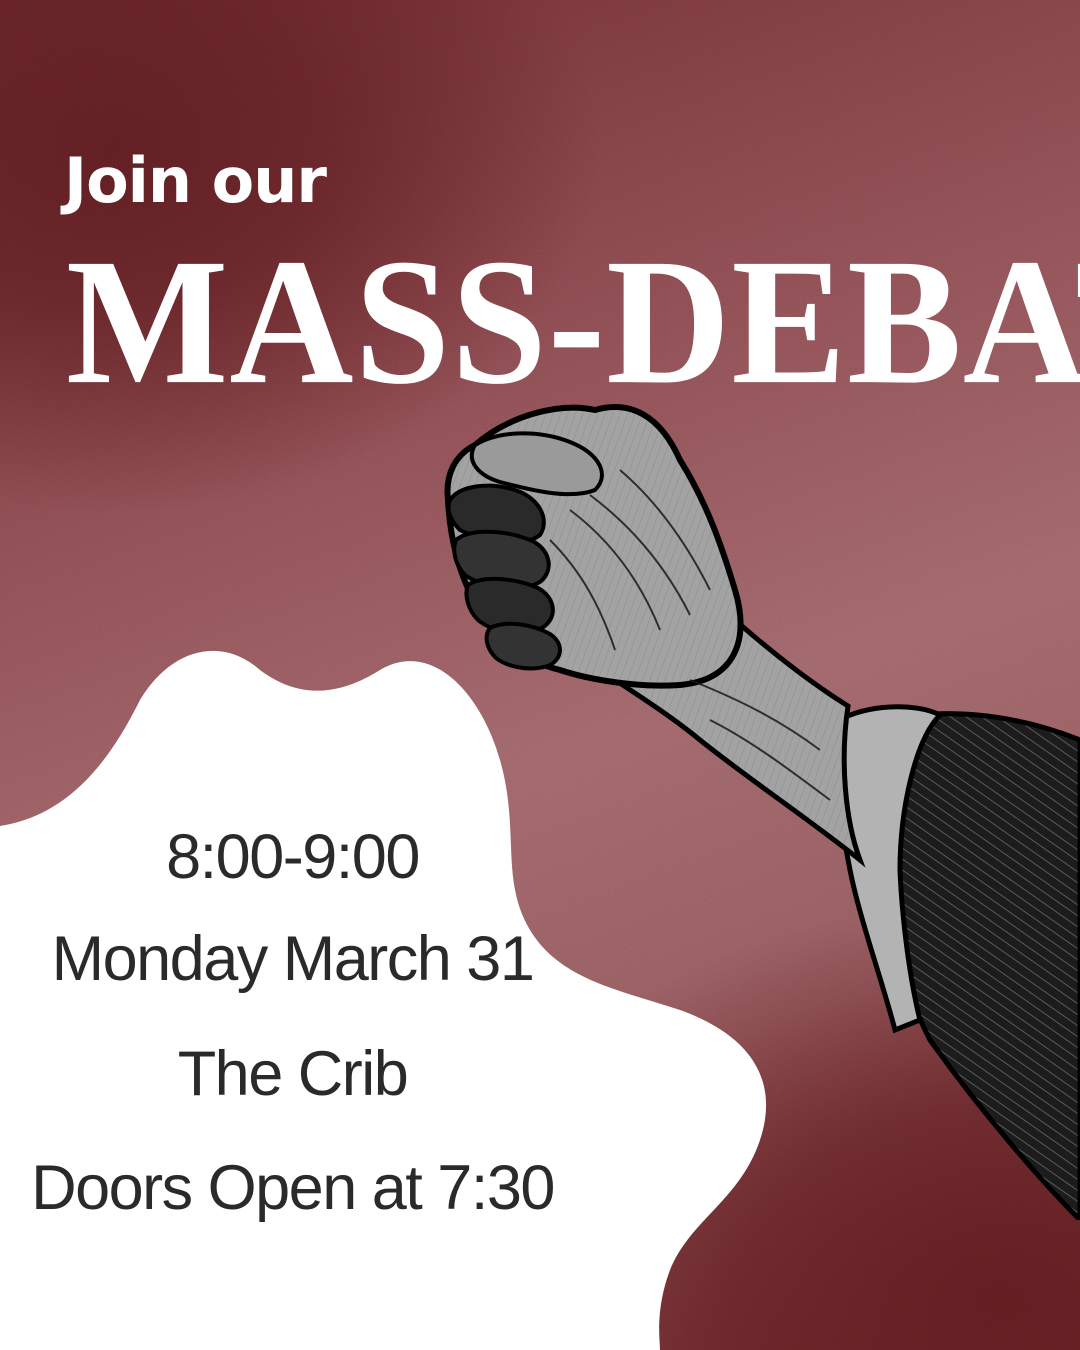 The height and width of the screenshot is (1350, 1080). Describe the element at coordinates (293, 1074) in the screenshot. I see `event-venue: The Crib` at that location.